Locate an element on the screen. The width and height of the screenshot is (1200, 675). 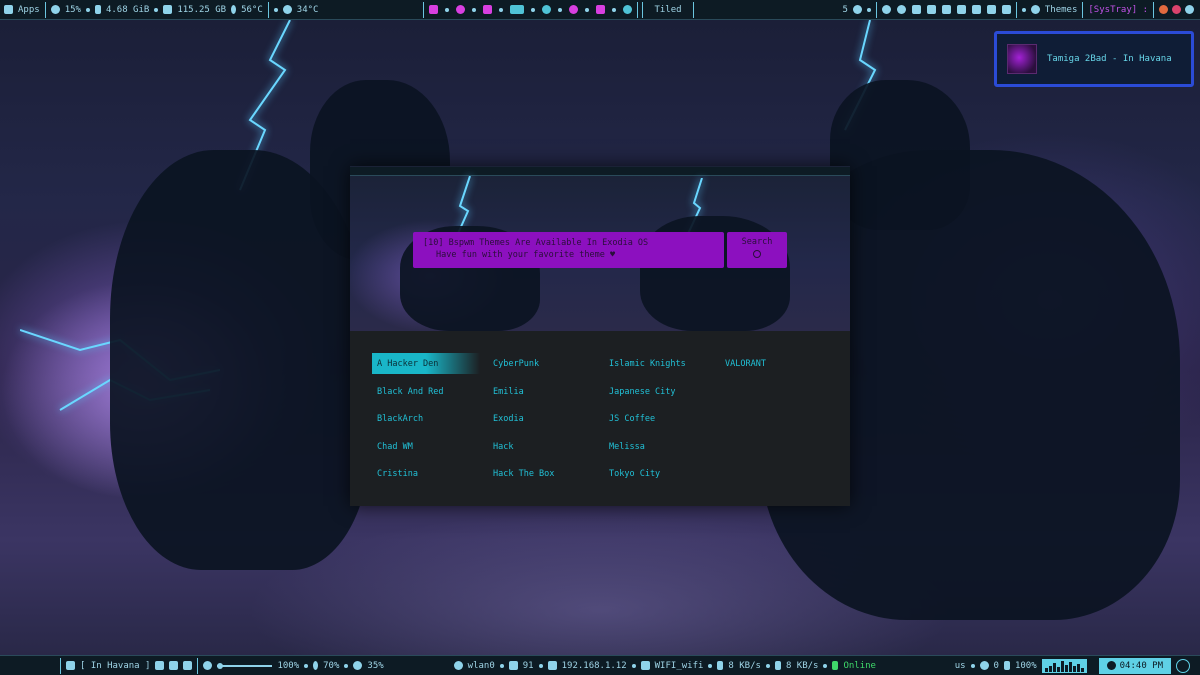
info-message-line2: Have fun with your favorite theme ♥ is located at coordinates (526, 255).